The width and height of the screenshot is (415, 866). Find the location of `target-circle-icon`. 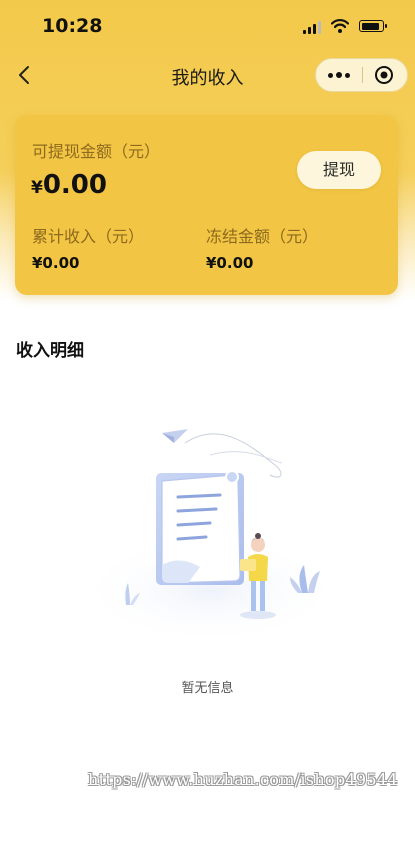

target-circle-icon is located at coordinates (385, 75).